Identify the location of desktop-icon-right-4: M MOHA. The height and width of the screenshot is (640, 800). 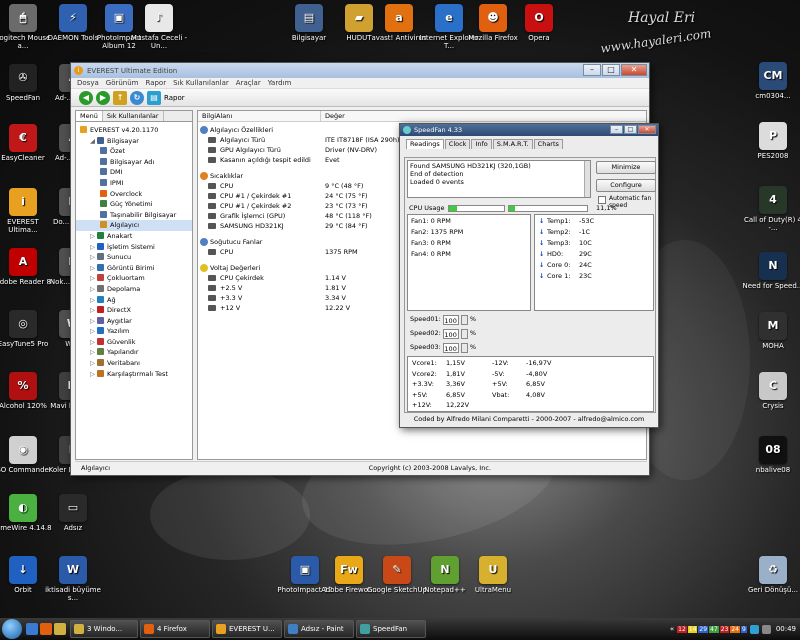
(771, 331).